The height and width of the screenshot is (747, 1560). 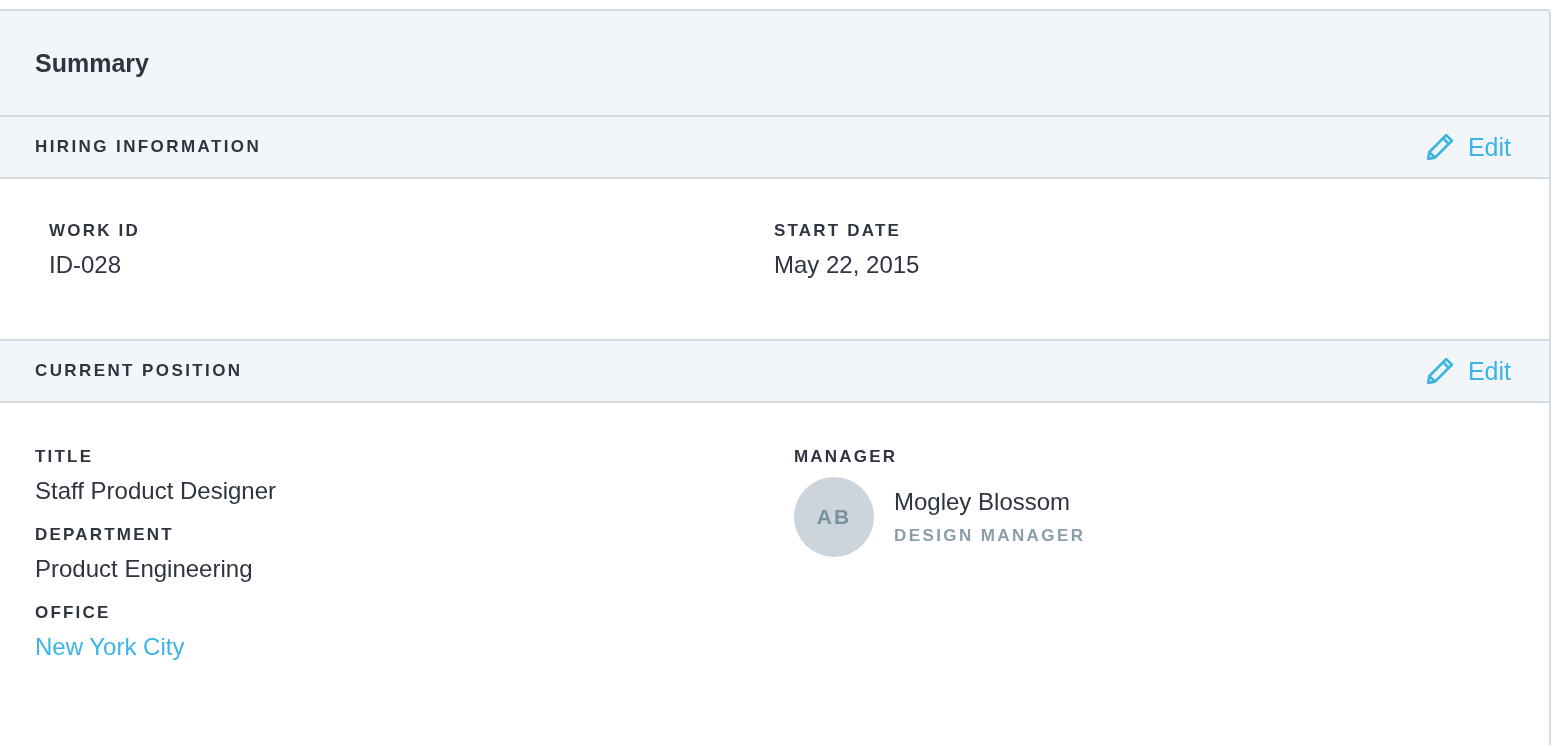 What do you see at coordinates (847, 265) in the screenshot?
I see `field-value: May 22, 2015` at bounding box center [847, 265].